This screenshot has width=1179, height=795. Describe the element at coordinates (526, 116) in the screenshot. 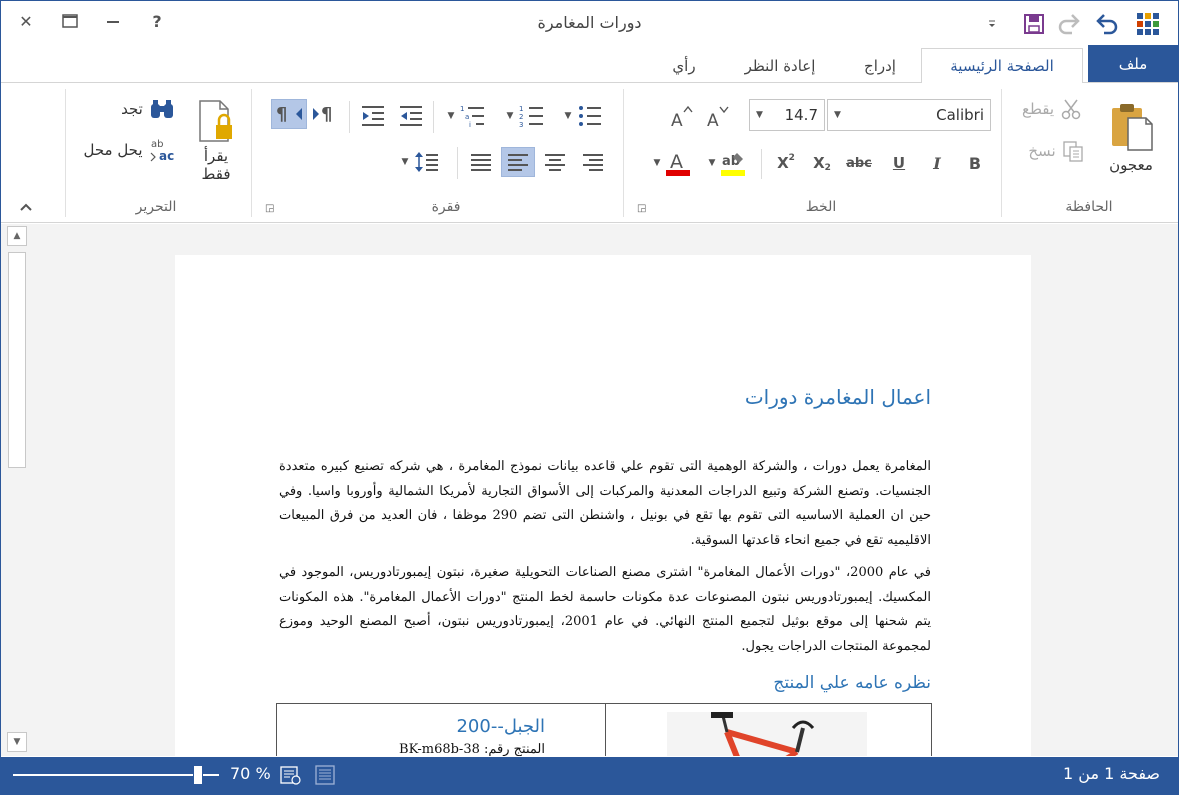

I see `numbering-button: ▼ 123` at that location.